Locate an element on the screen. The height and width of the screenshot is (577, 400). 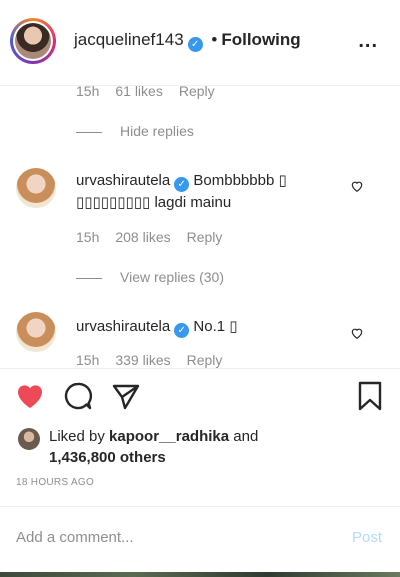
liked-by-prefix: Liked by is located at coordinates (77, 436).